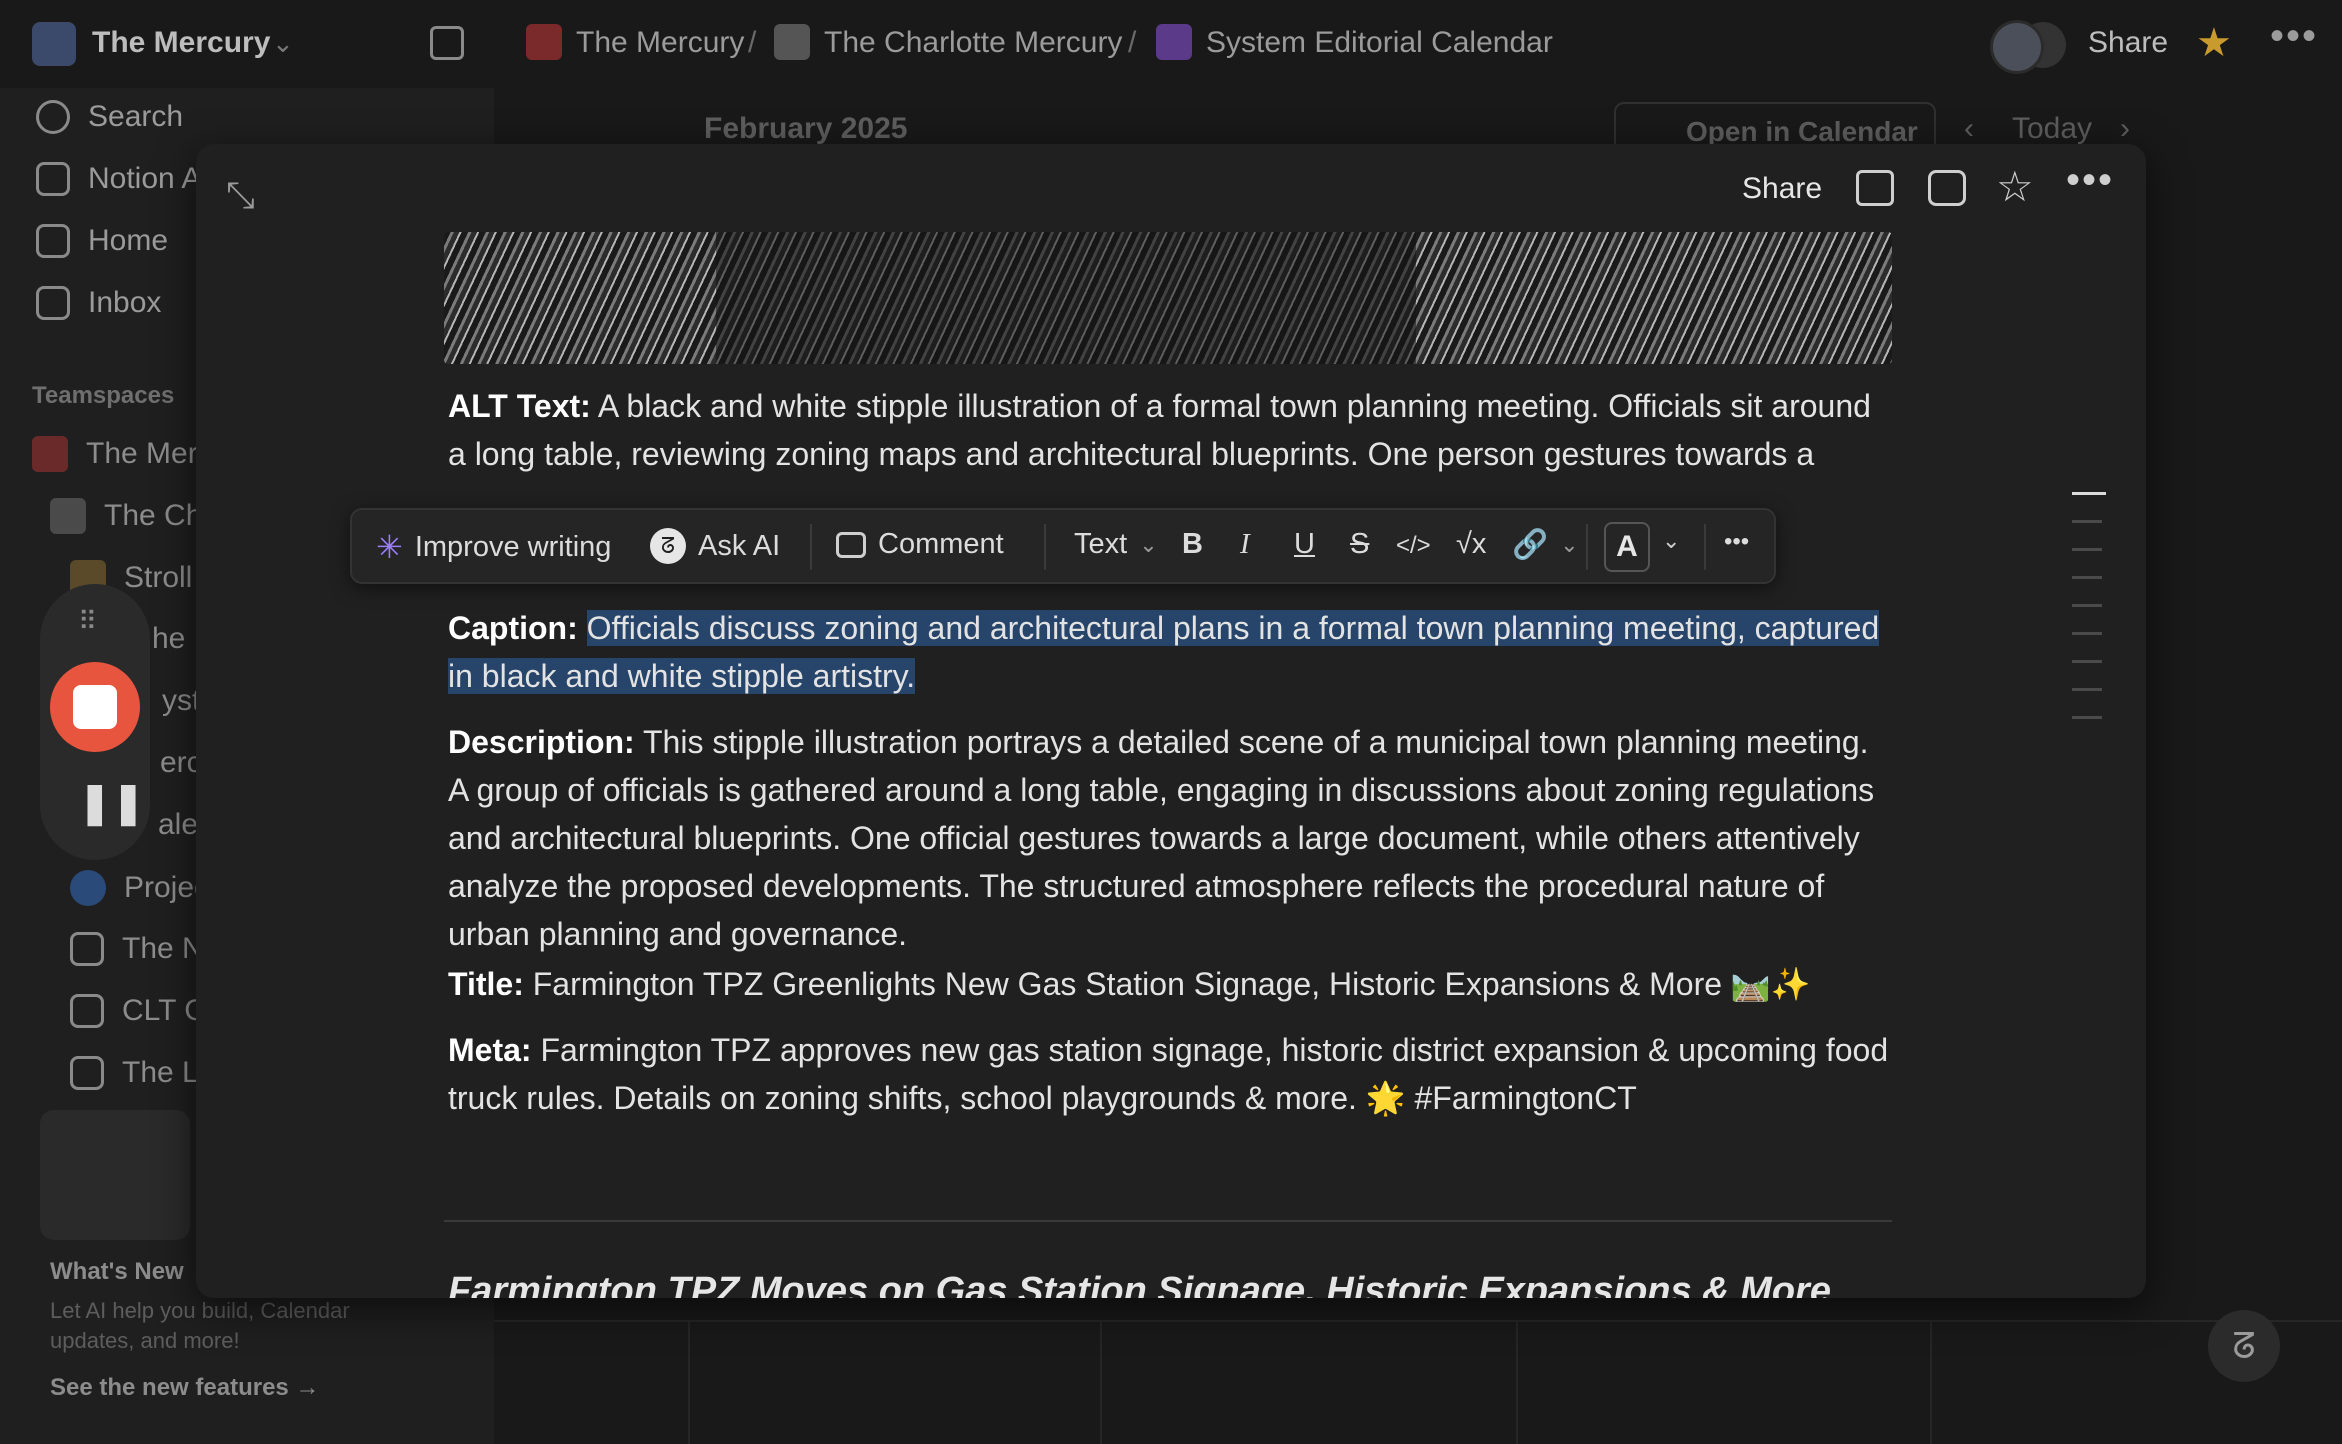 The height and width of the screenshot is (1444, 2342). What do you see at coordinates (136, 116) in the screenshot?
I see `sidebar-item-label: Search` at bounding box center [136, 116].